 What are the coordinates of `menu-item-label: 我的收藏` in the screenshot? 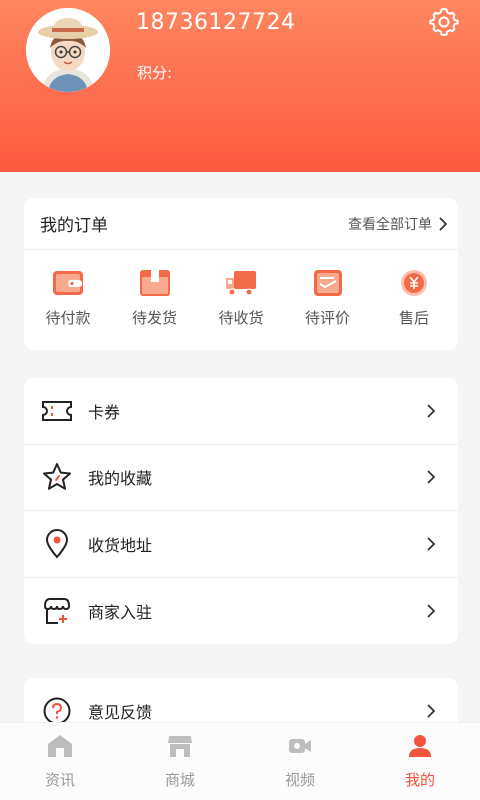 It's located at (120, 479).